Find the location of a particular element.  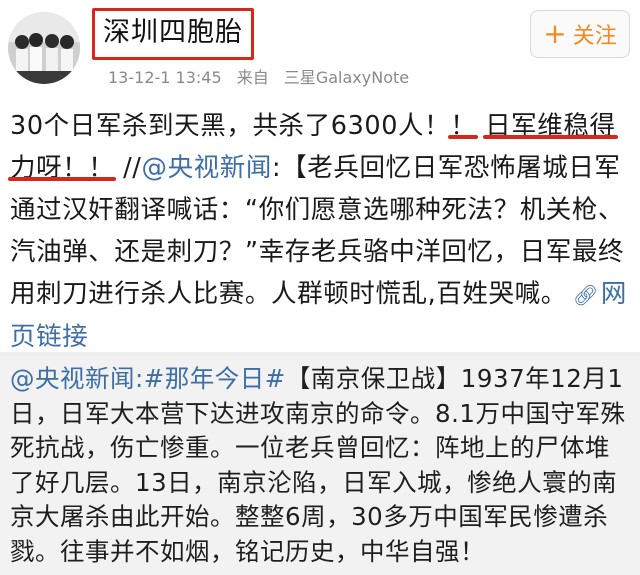

follow-button: + 关注 is located at coordinates (580, 34).